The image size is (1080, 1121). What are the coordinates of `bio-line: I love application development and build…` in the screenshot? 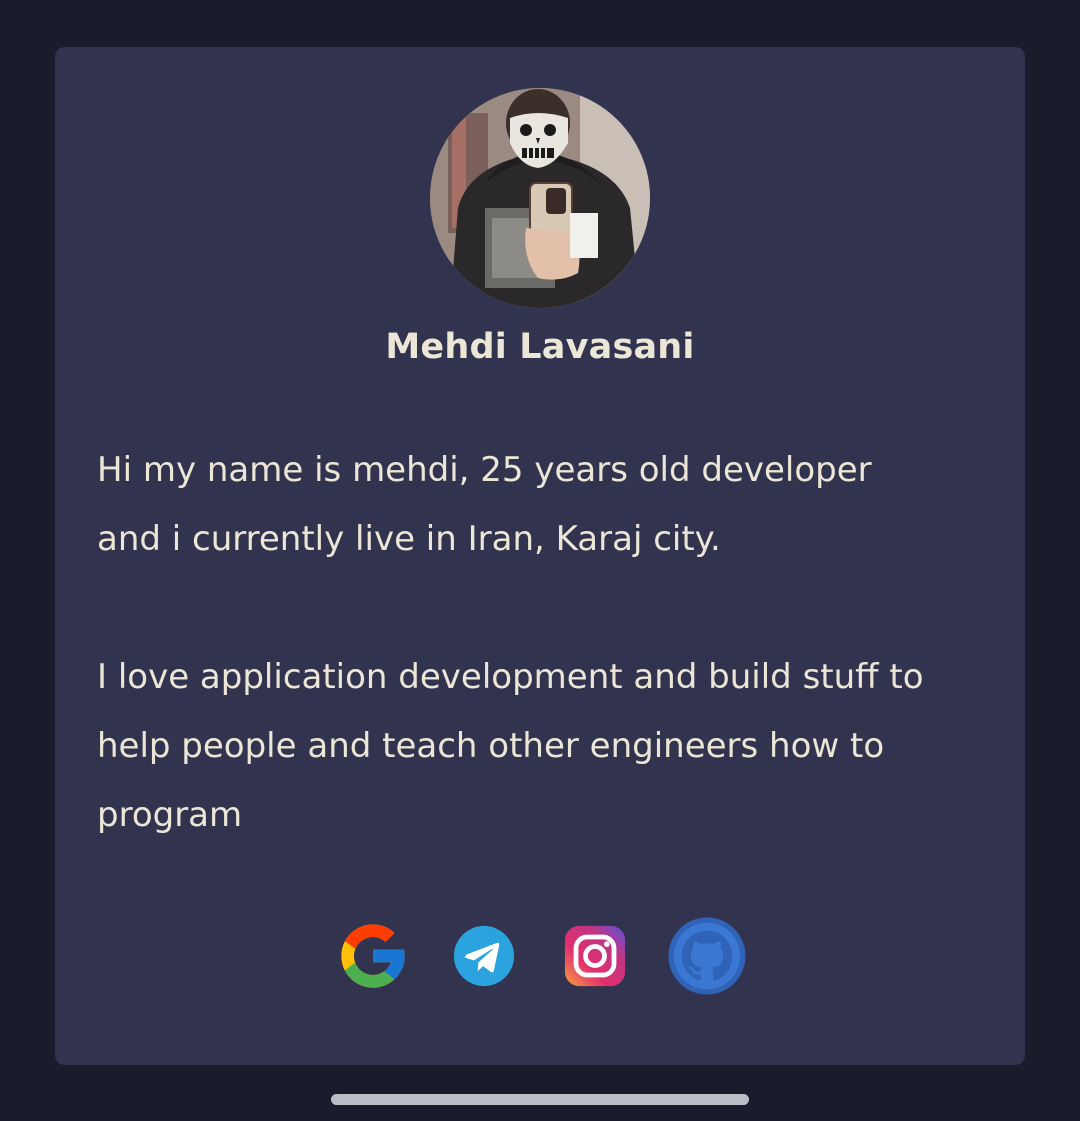 It's located at (510, 677).